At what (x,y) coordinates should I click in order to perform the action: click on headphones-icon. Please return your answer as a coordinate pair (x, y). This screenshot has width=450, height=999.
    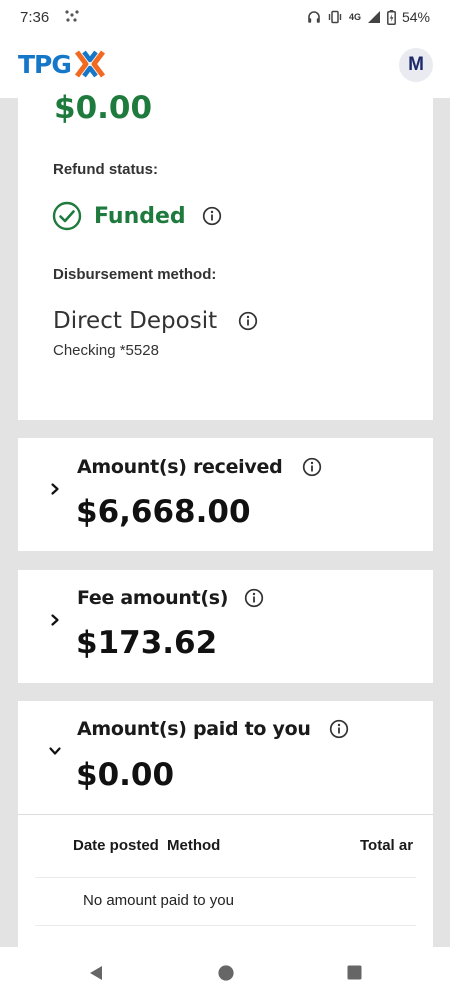
    Looking at the image, I should click on (314, 17).